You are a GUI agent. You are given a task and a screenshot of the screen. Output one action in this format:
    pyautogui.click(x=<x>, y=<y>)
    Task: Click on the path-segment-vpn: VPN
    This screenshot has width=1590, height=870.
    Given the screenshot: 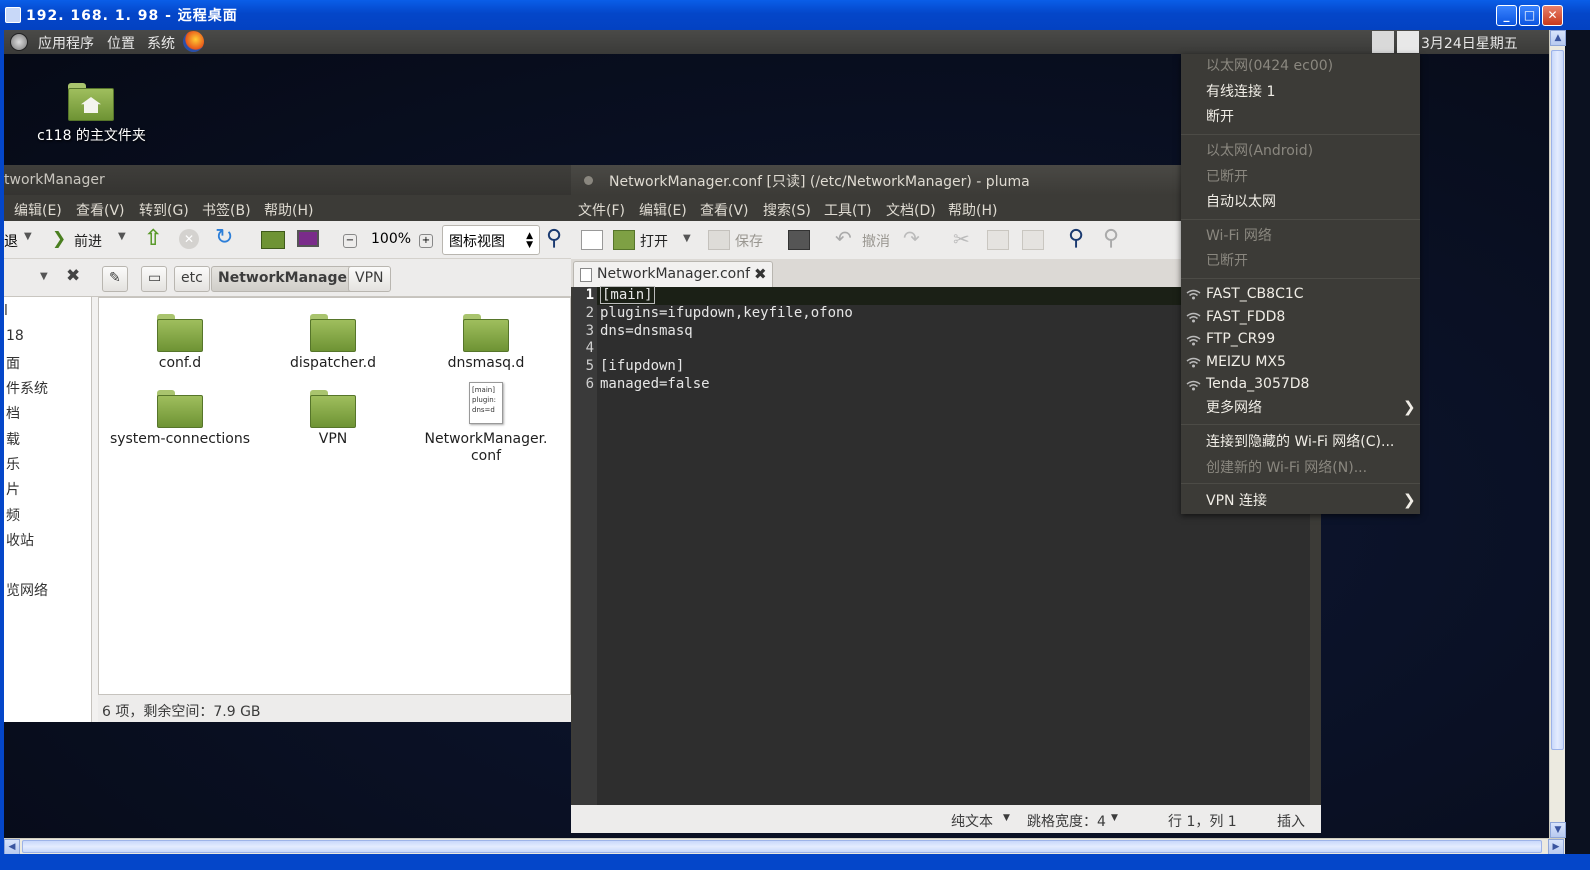 What is the action you would take?
    pyautogui.click(x=369, y=279)
    